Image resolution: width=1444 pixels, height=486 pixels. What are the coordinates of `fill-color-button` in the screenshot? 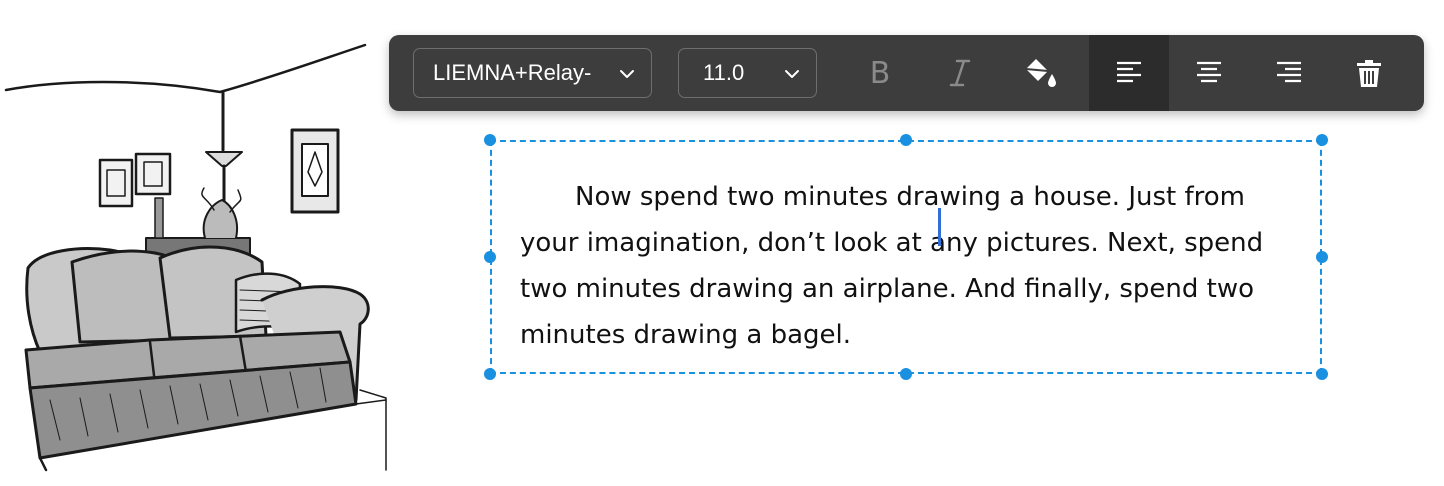 It's located at (1040, 73).